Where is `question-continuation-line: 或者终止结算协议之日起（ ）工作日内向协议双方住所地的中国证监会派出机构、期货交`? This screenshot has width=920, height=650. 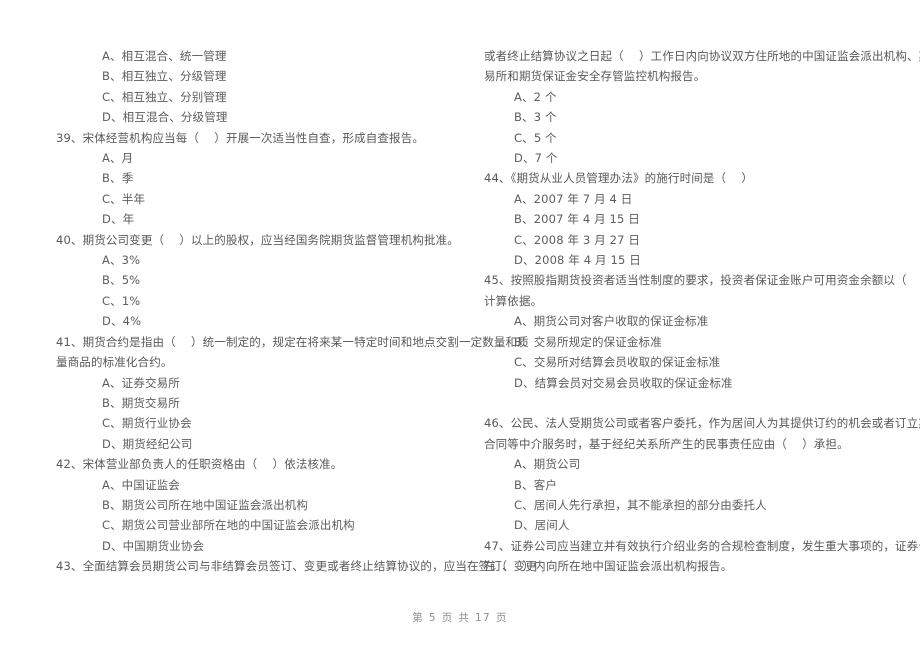
question-continuation-line: 或者终止结算协议之日起（ ）工作日内向协议双方住所地的中国证监会派出机构、期货交 is located at coordinates (702, 56).